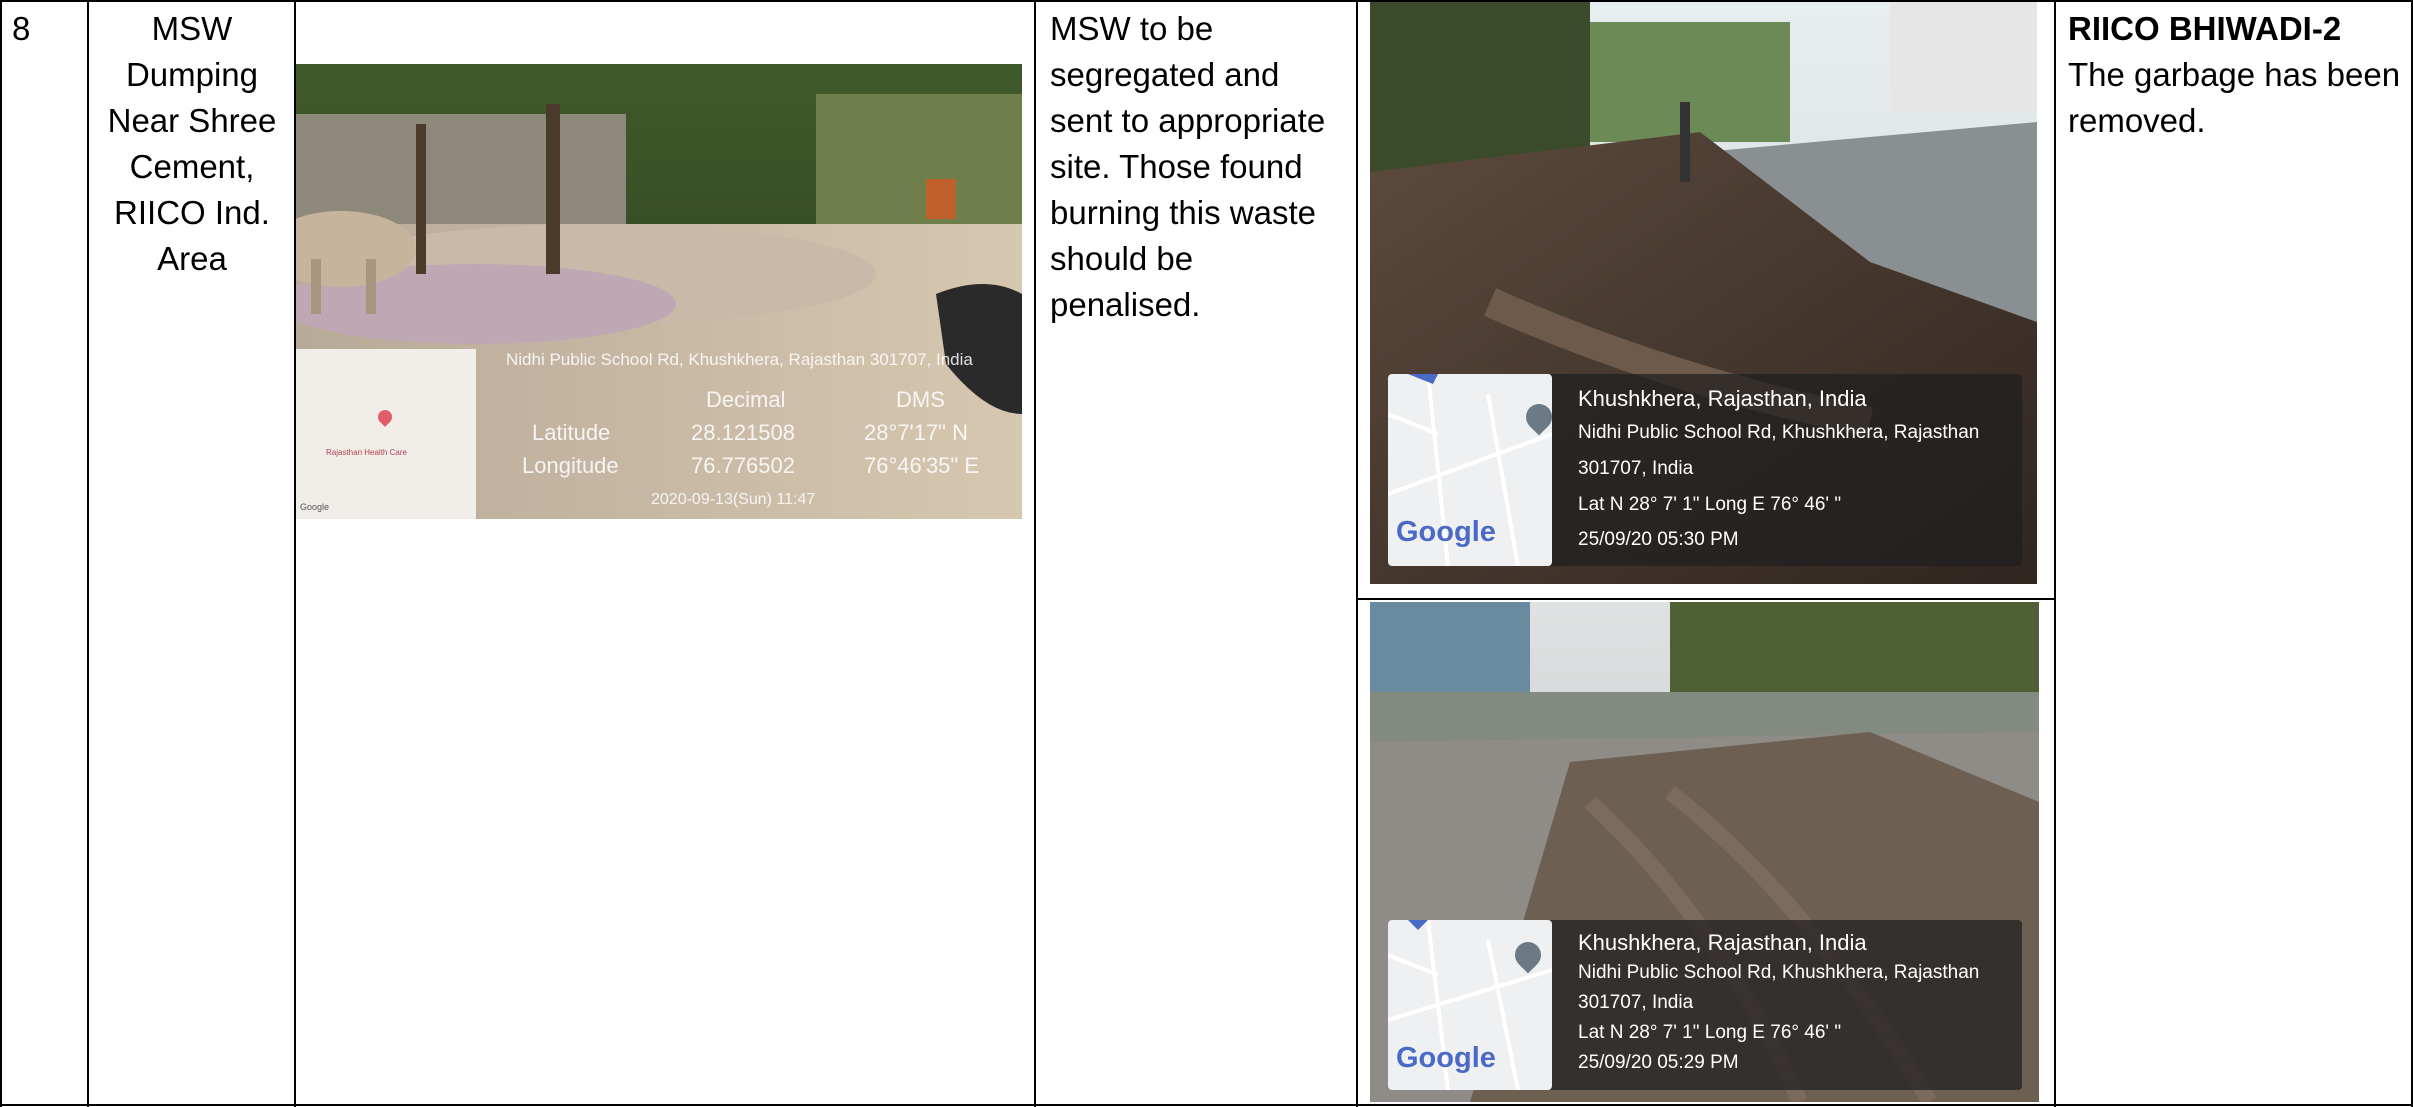 The width and height of the screenshot is (2413, 1107). What do you see at coordinates (1722, 398) in the screenshot?
I see `after-photo-1-place: Khushkhera, Rajasthan, India` at bounding box center [1722, 398].